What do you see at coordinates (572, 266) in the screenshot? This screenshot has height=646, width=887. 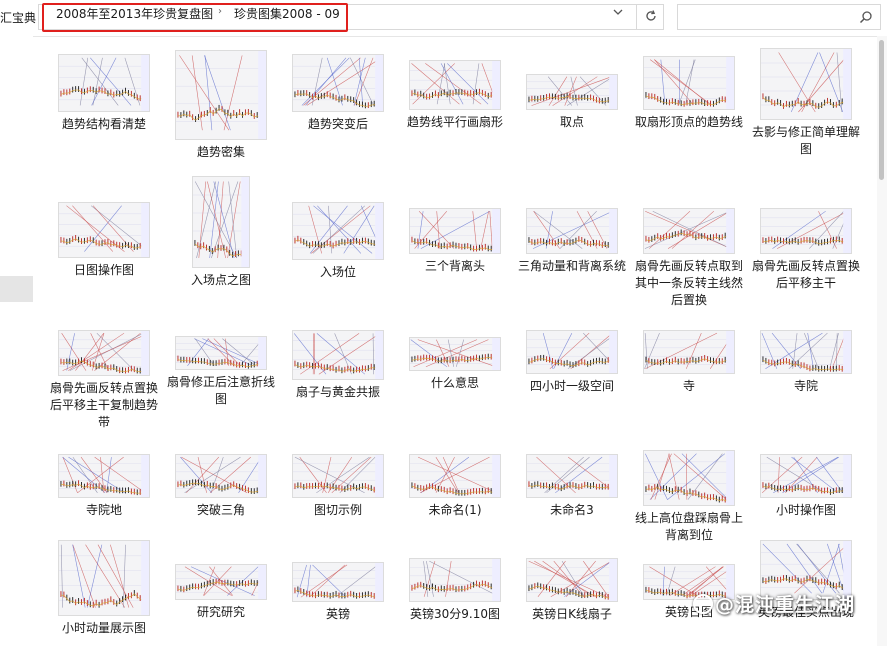 I see `file-label: 三角动量和背离系统` at bounding box center [572, 266].